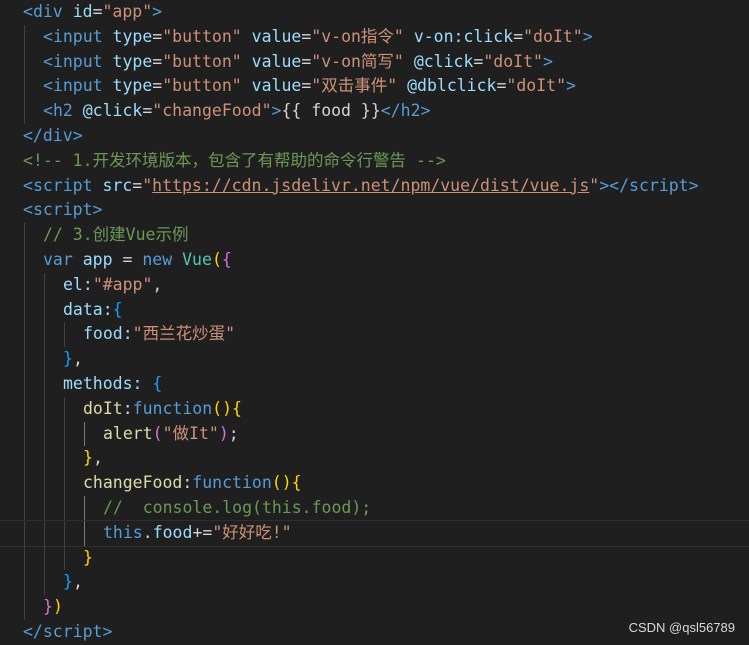 The width and height of the screenshot is (749, 645). What do you see at coordinates (276, 61) in the screenshot?
I see `code-token: value` at bounding box center [276, 61].